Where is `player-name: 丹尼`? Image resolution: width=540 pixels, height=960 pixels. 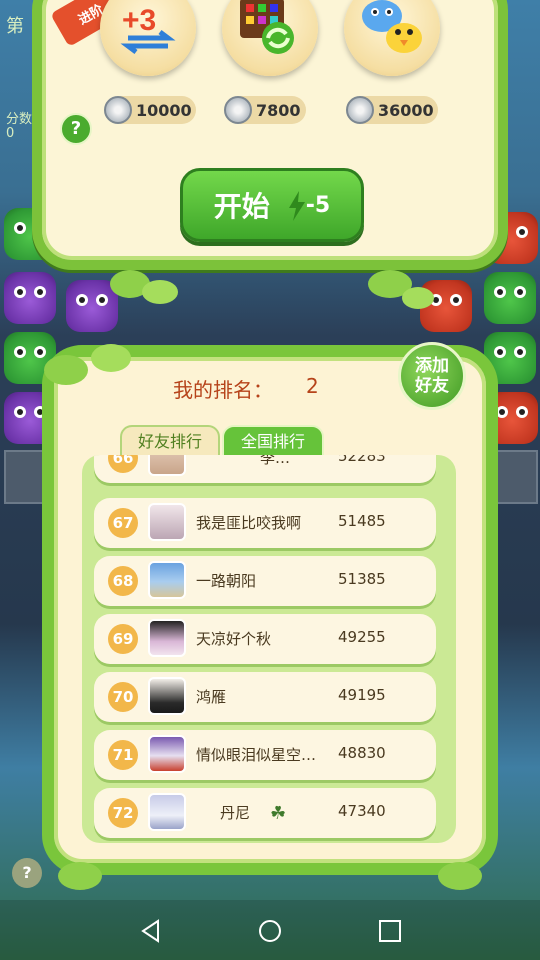 player-name: 丹尼 is located at coordinates (235, 813).